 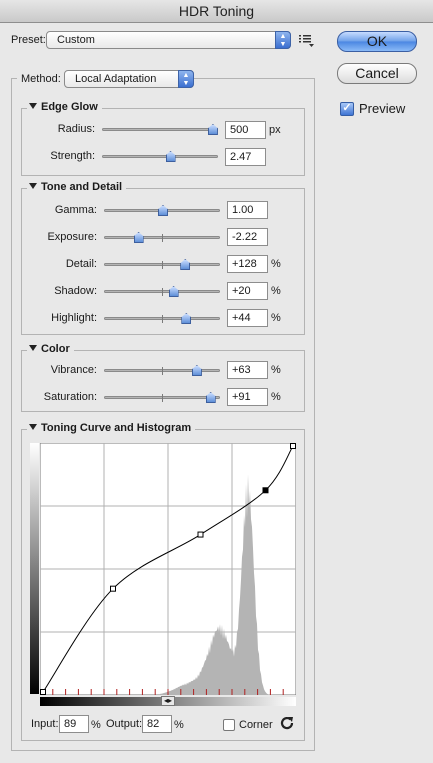 What do you see at coordinates (74, 724) in the screenshot?
I see `input-field: 89` at bounding box center [74, 724].